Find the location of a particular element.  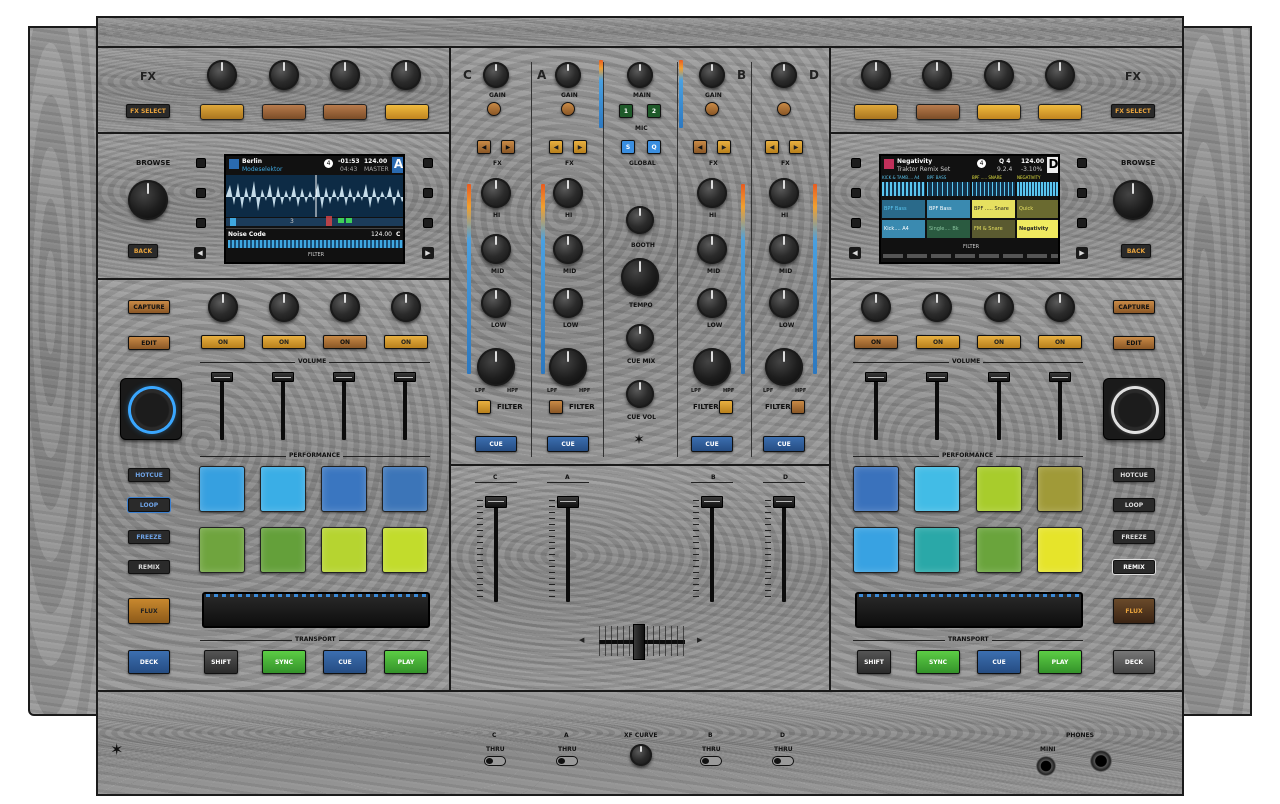

mixer-filter-button-a is located at coordinates (556, 407).